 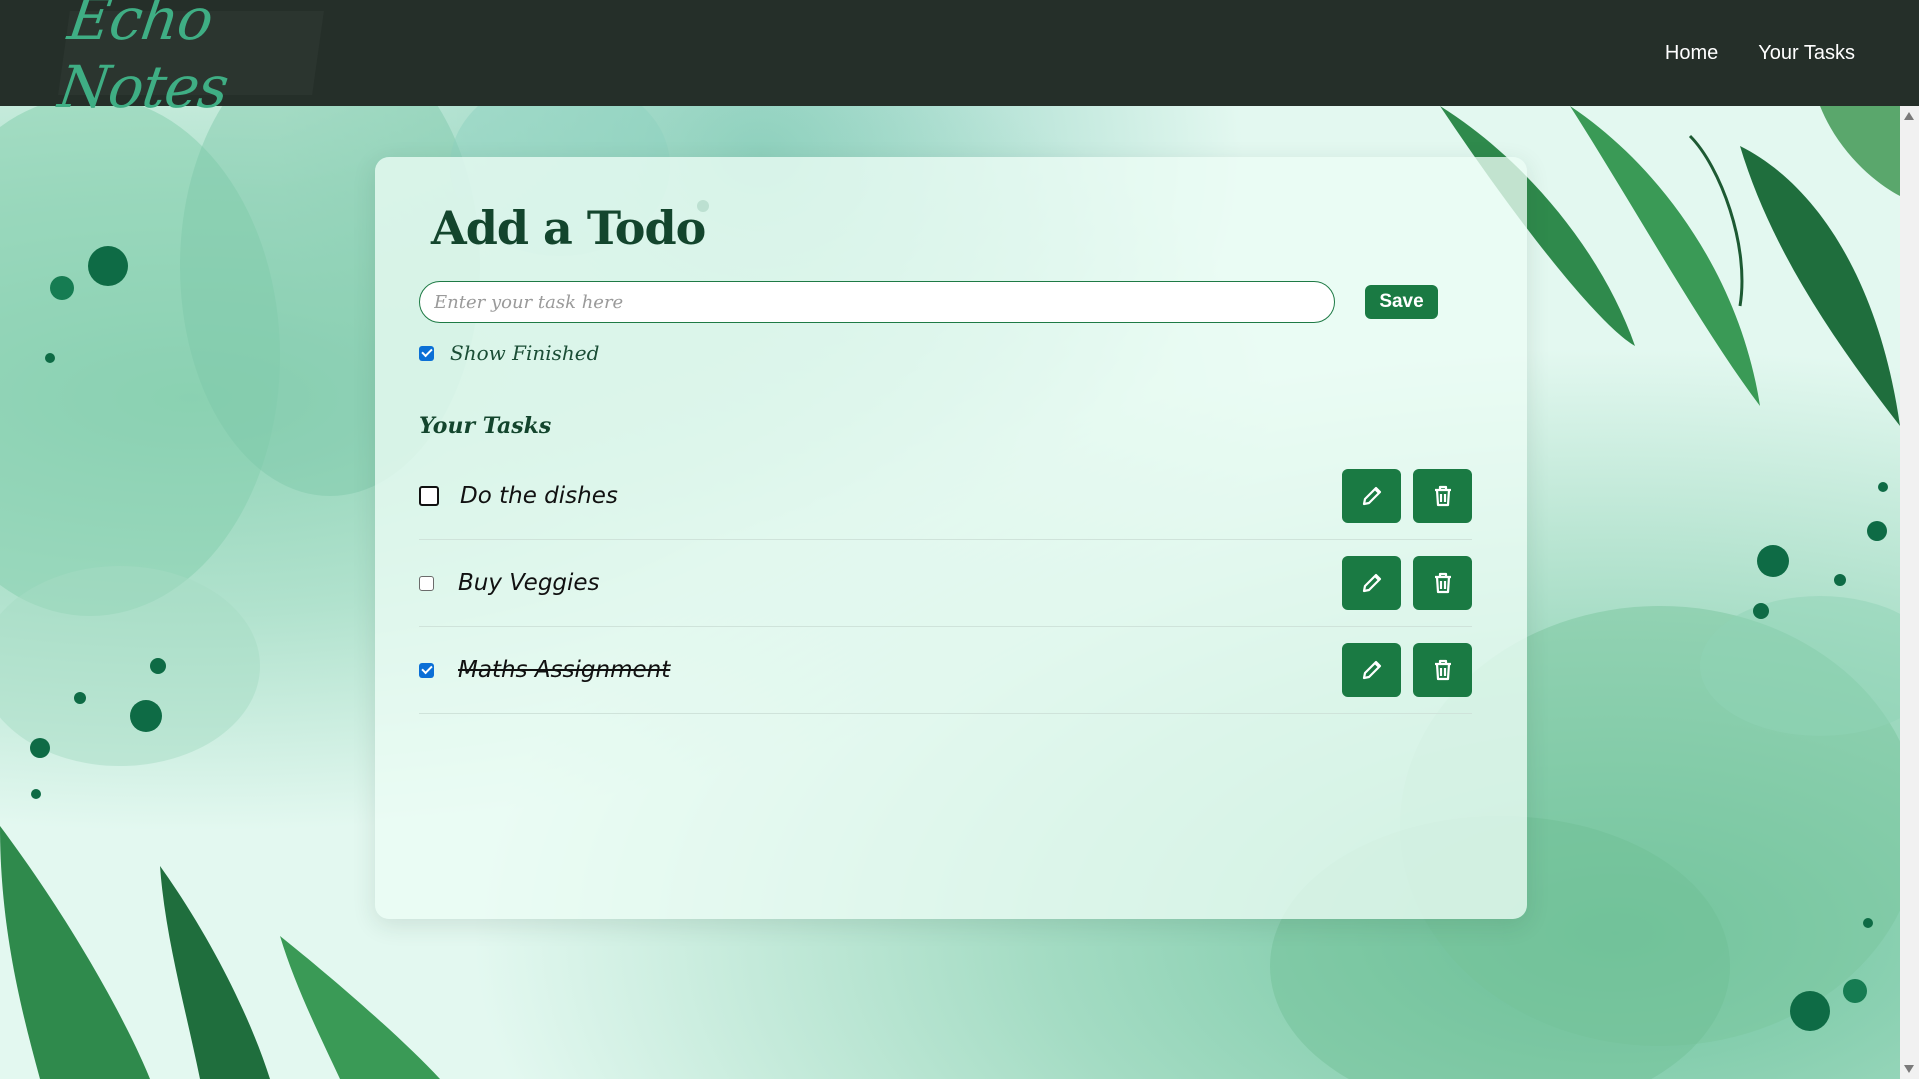 What do you see at coordinates (539, 496) in the screenshot?
I see `task-text: Do the dishes` at bounding box center [539, 496].